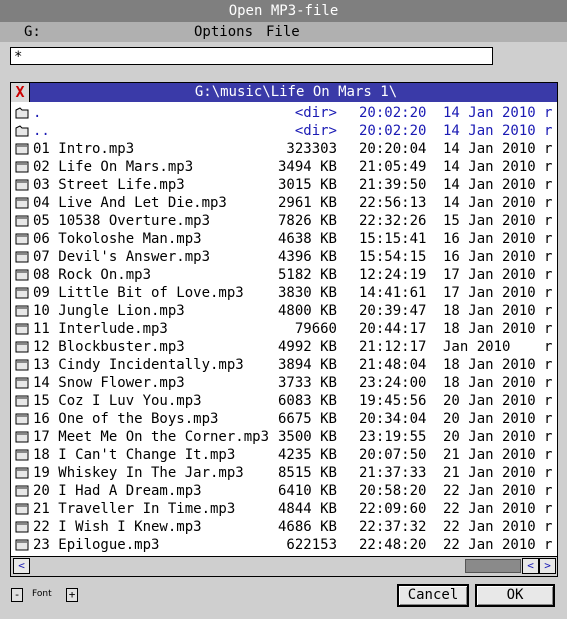  I want to click on directory-row: . <dir> 20:02:20 14 Jan 2010 r, so click(284, 113).